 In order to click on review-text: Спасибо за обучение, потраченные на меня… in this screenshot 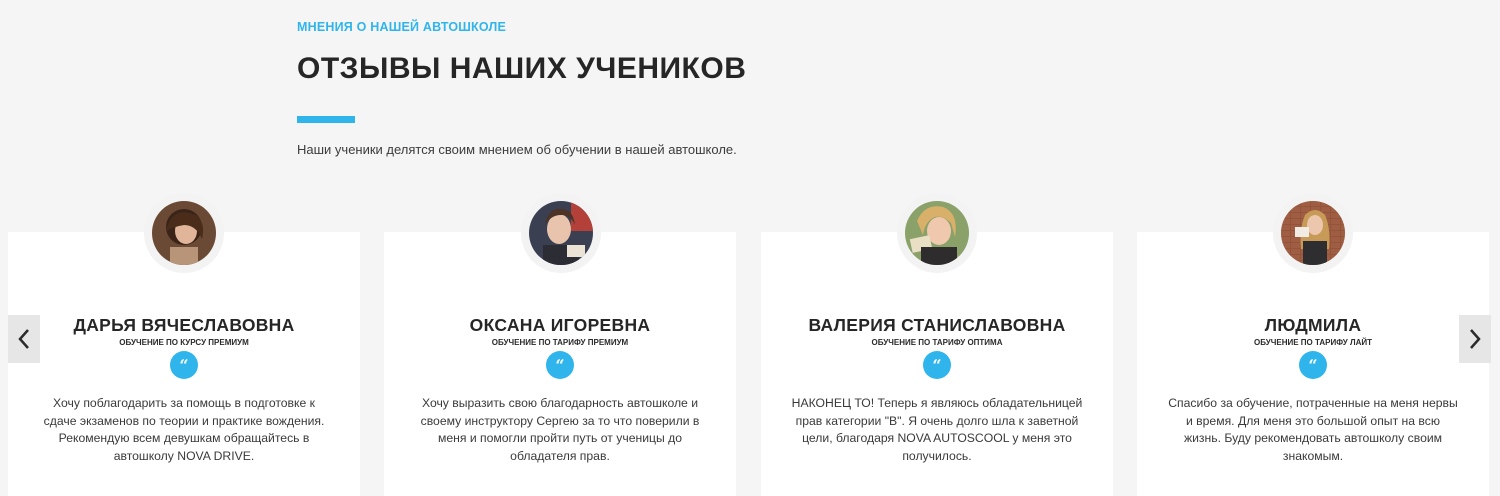, I will do `click(1313, 429)`.